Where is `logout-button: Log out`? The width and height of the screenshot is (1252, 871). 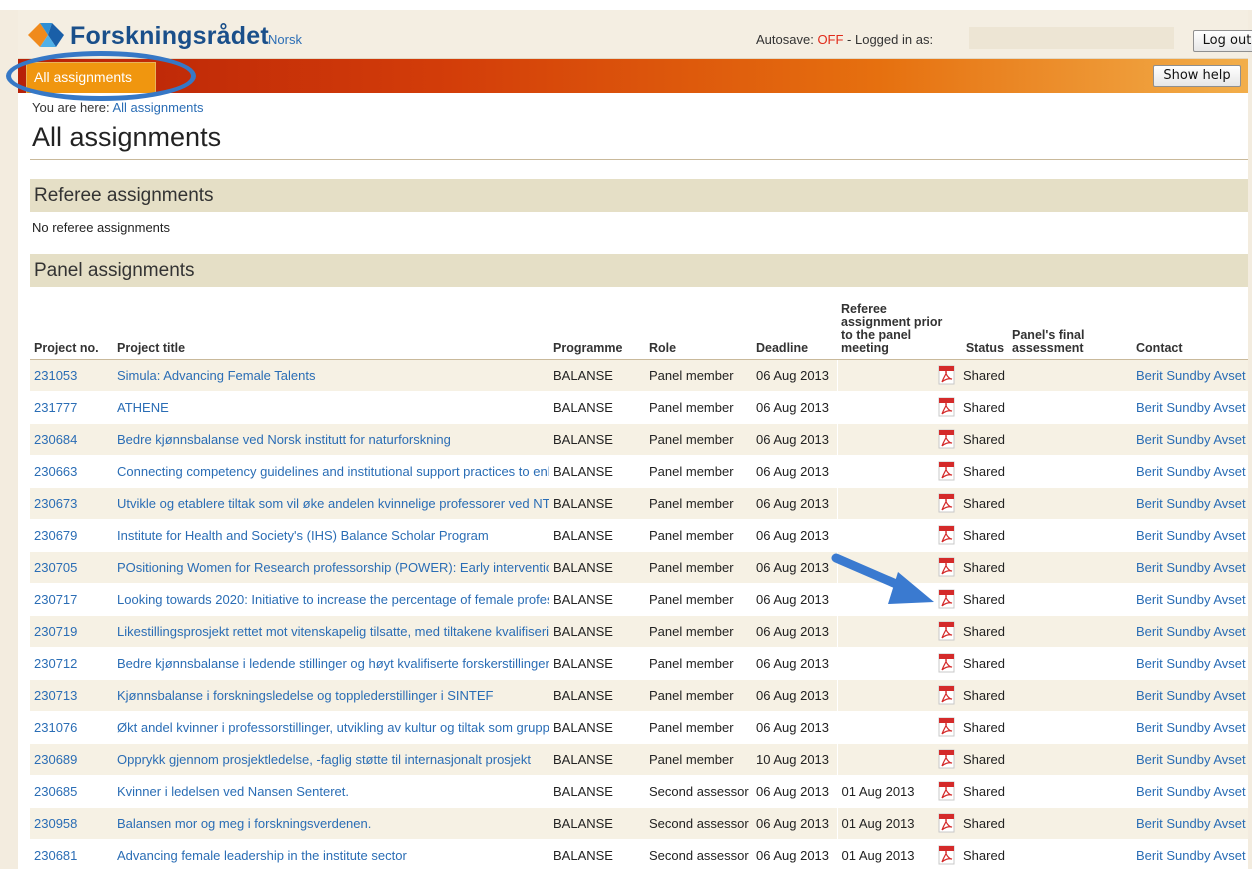
logout-button: Log out is located at coordinates (1222, 41).